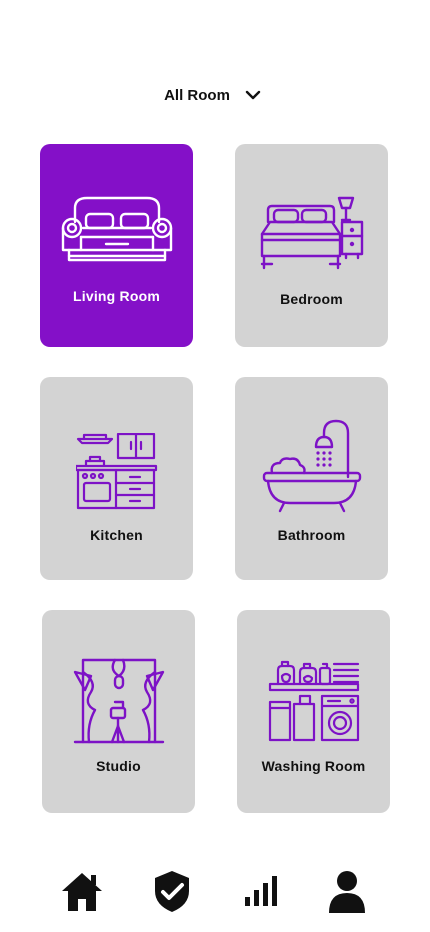 The width and height of the screenshot is (430, 932). I want to click on room-card-studio: Studio, so click(118, 711).